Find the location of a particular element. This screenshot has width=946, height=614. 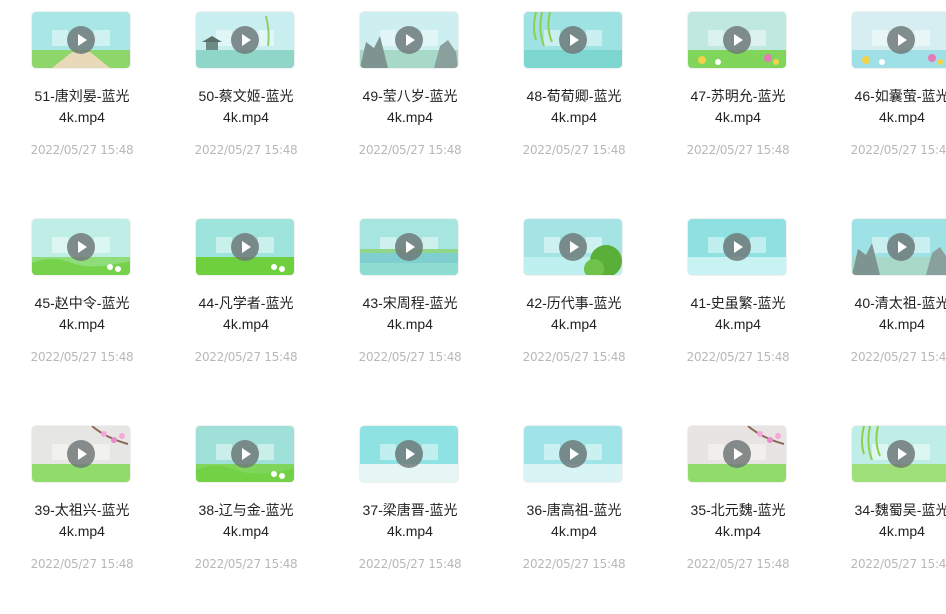

video-file-item: 40-清太祖-蓝光 4k.mp4 2022/05/27 15:48 is located at coordinates (883, 307).